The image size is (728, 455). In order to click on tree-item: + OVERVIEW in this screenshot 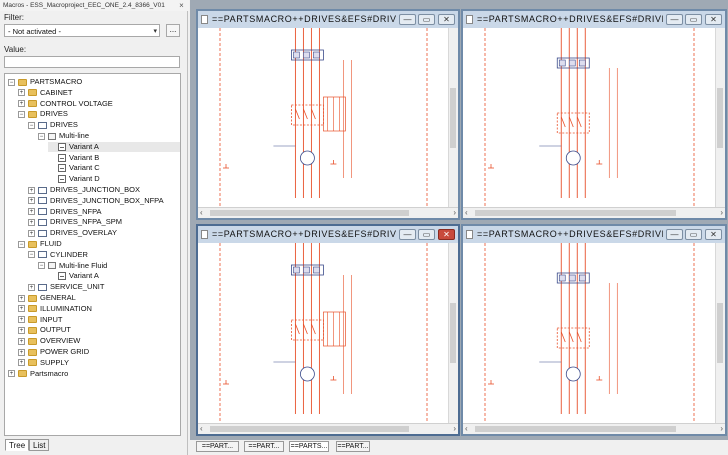, I will do `click(99, 341)`.